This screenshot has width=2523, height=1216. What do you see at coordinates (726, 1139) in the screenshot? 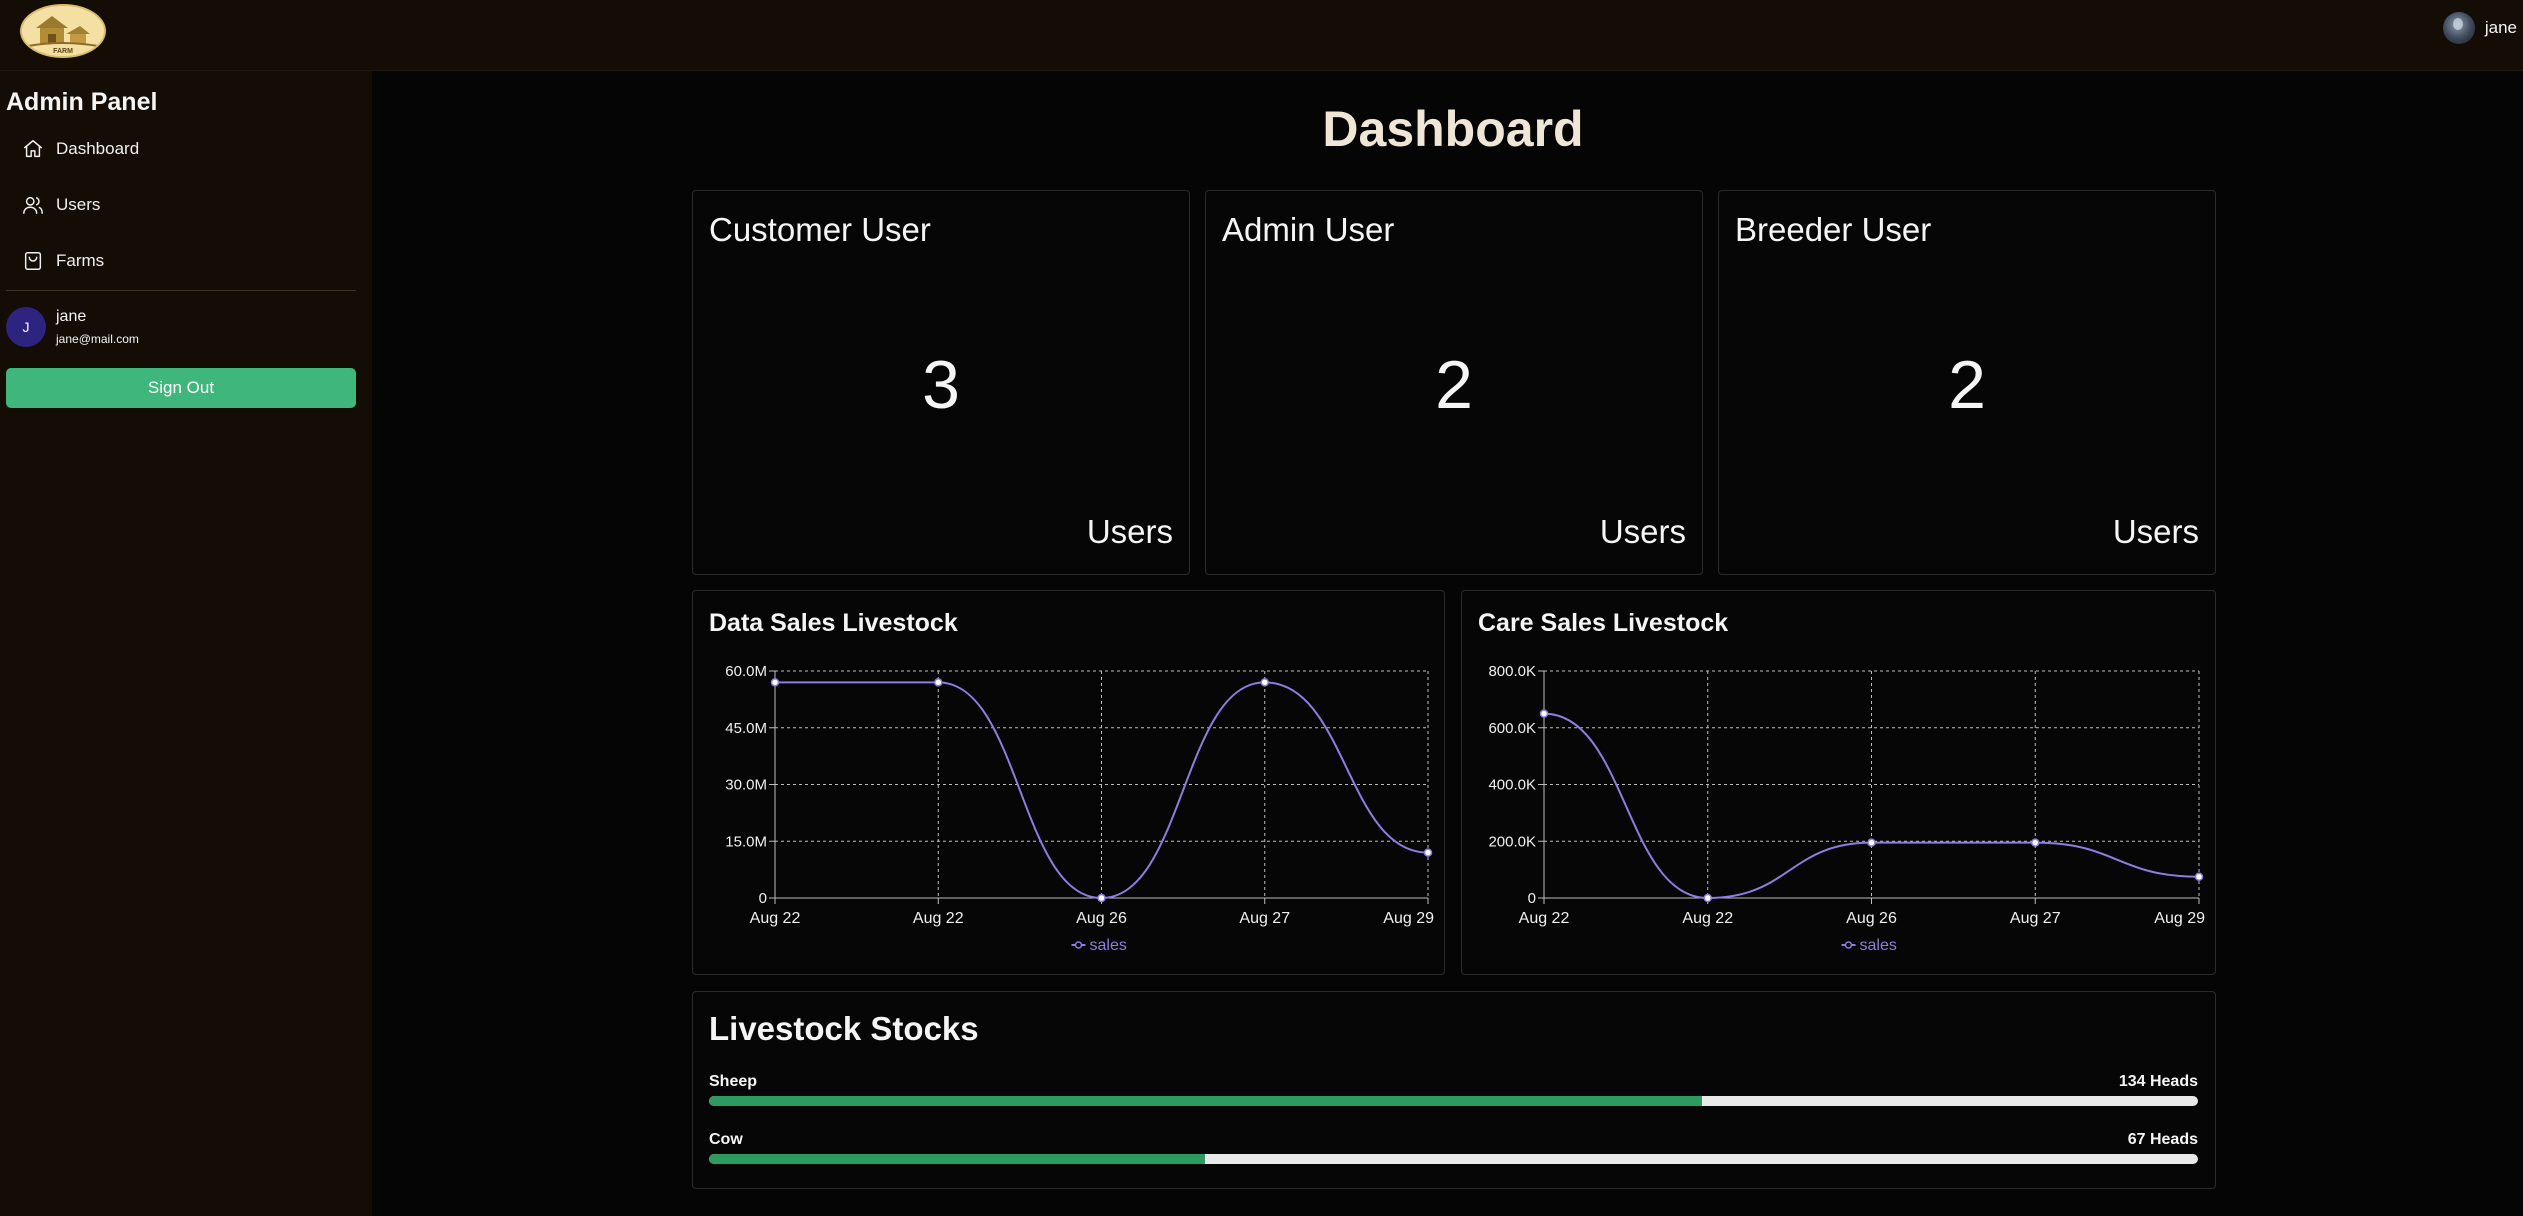
I see `stock-label: Cow` at bounding box center [726, 1139].